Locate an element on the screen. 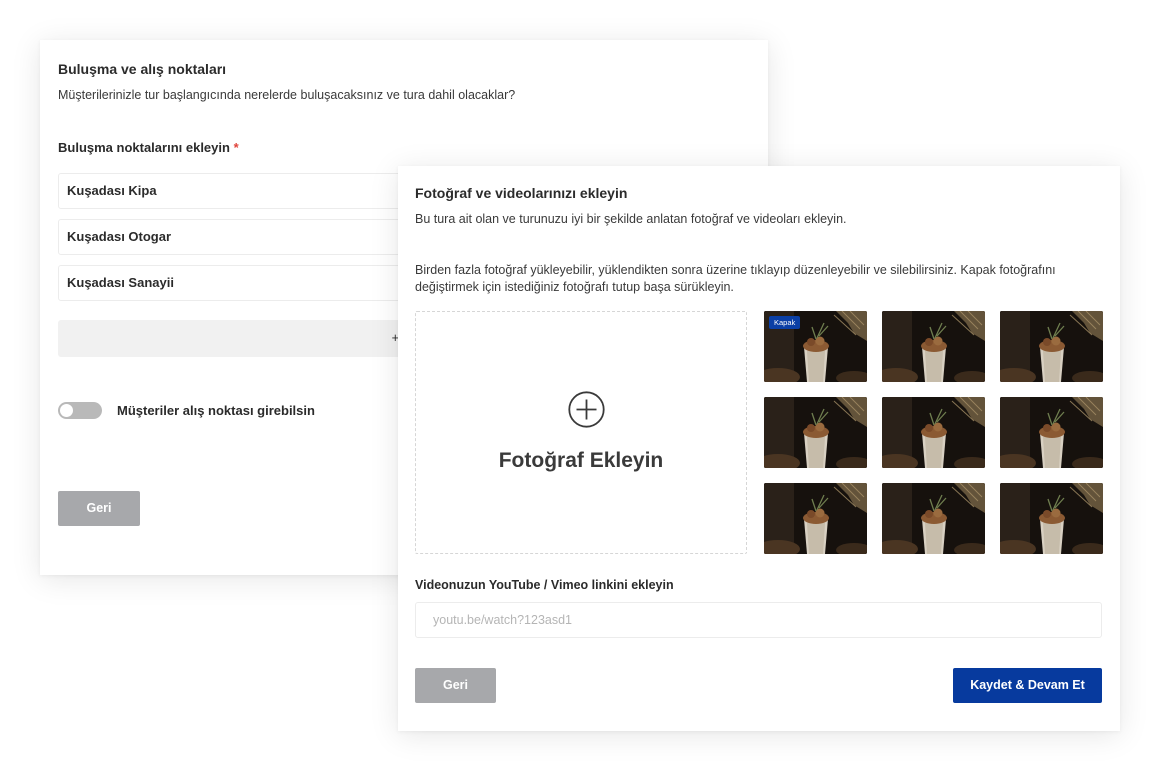  field-label-text: Buluşma noktalarını ekleyin is located at coordinates (144, 147).